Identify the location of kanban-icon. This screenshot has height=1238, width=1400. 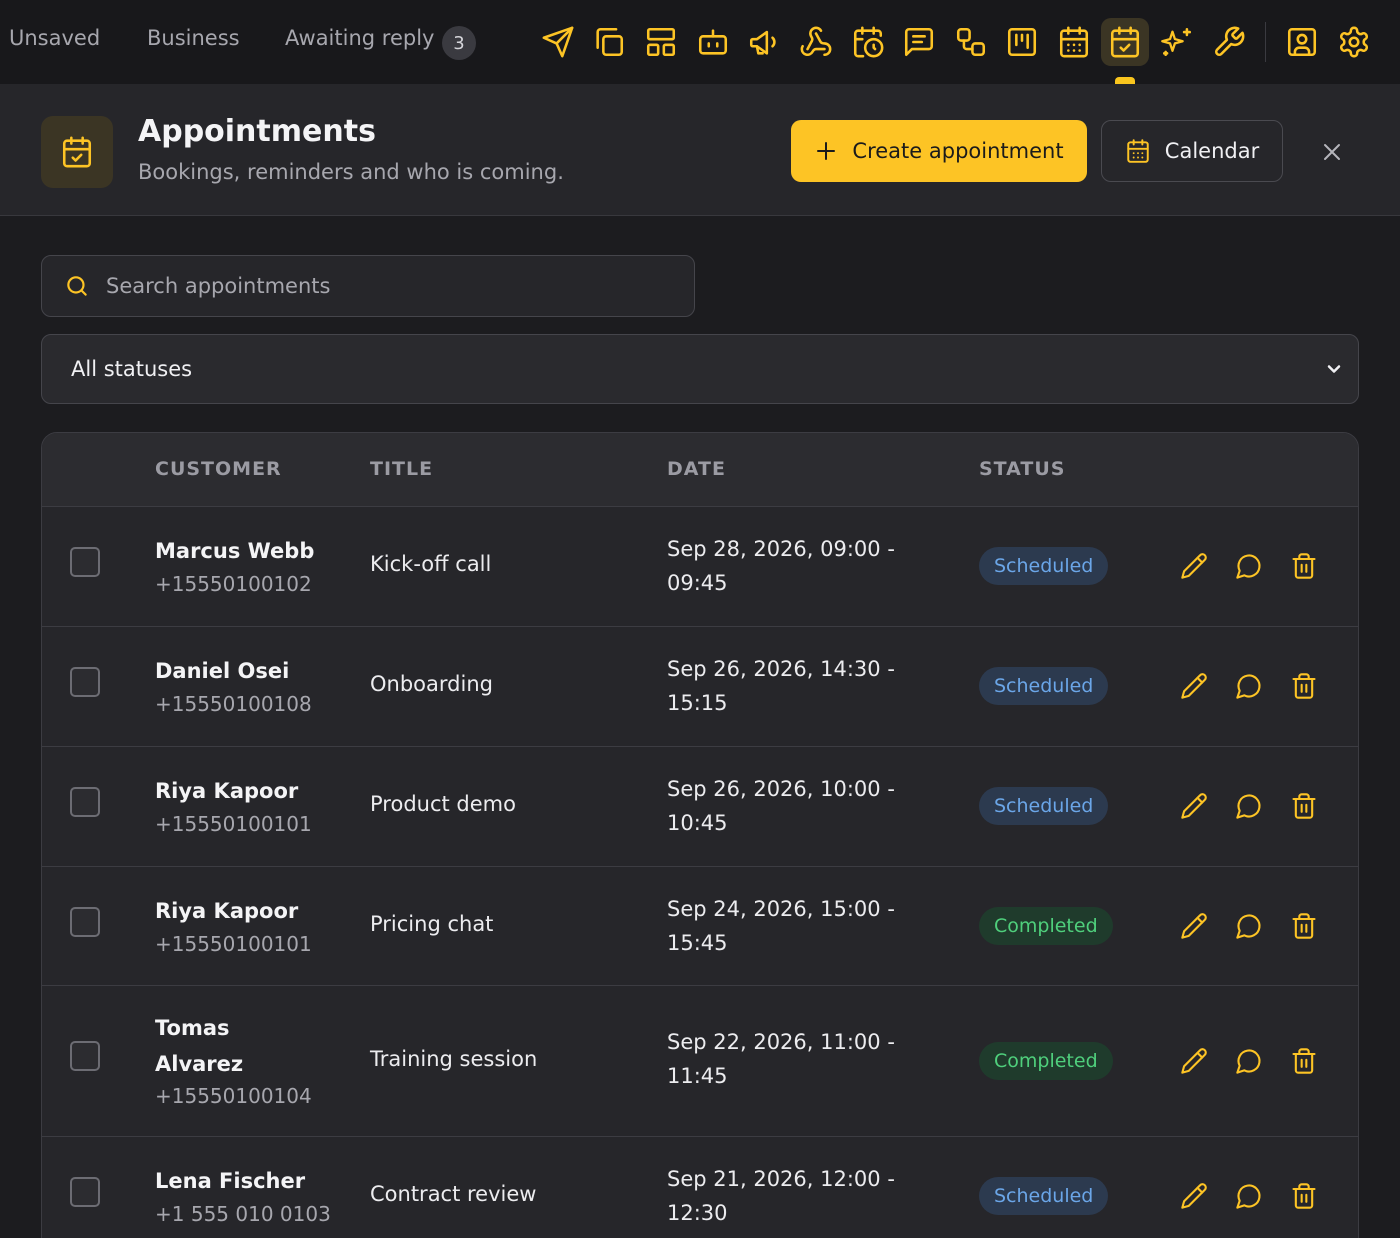
(1022, 42).